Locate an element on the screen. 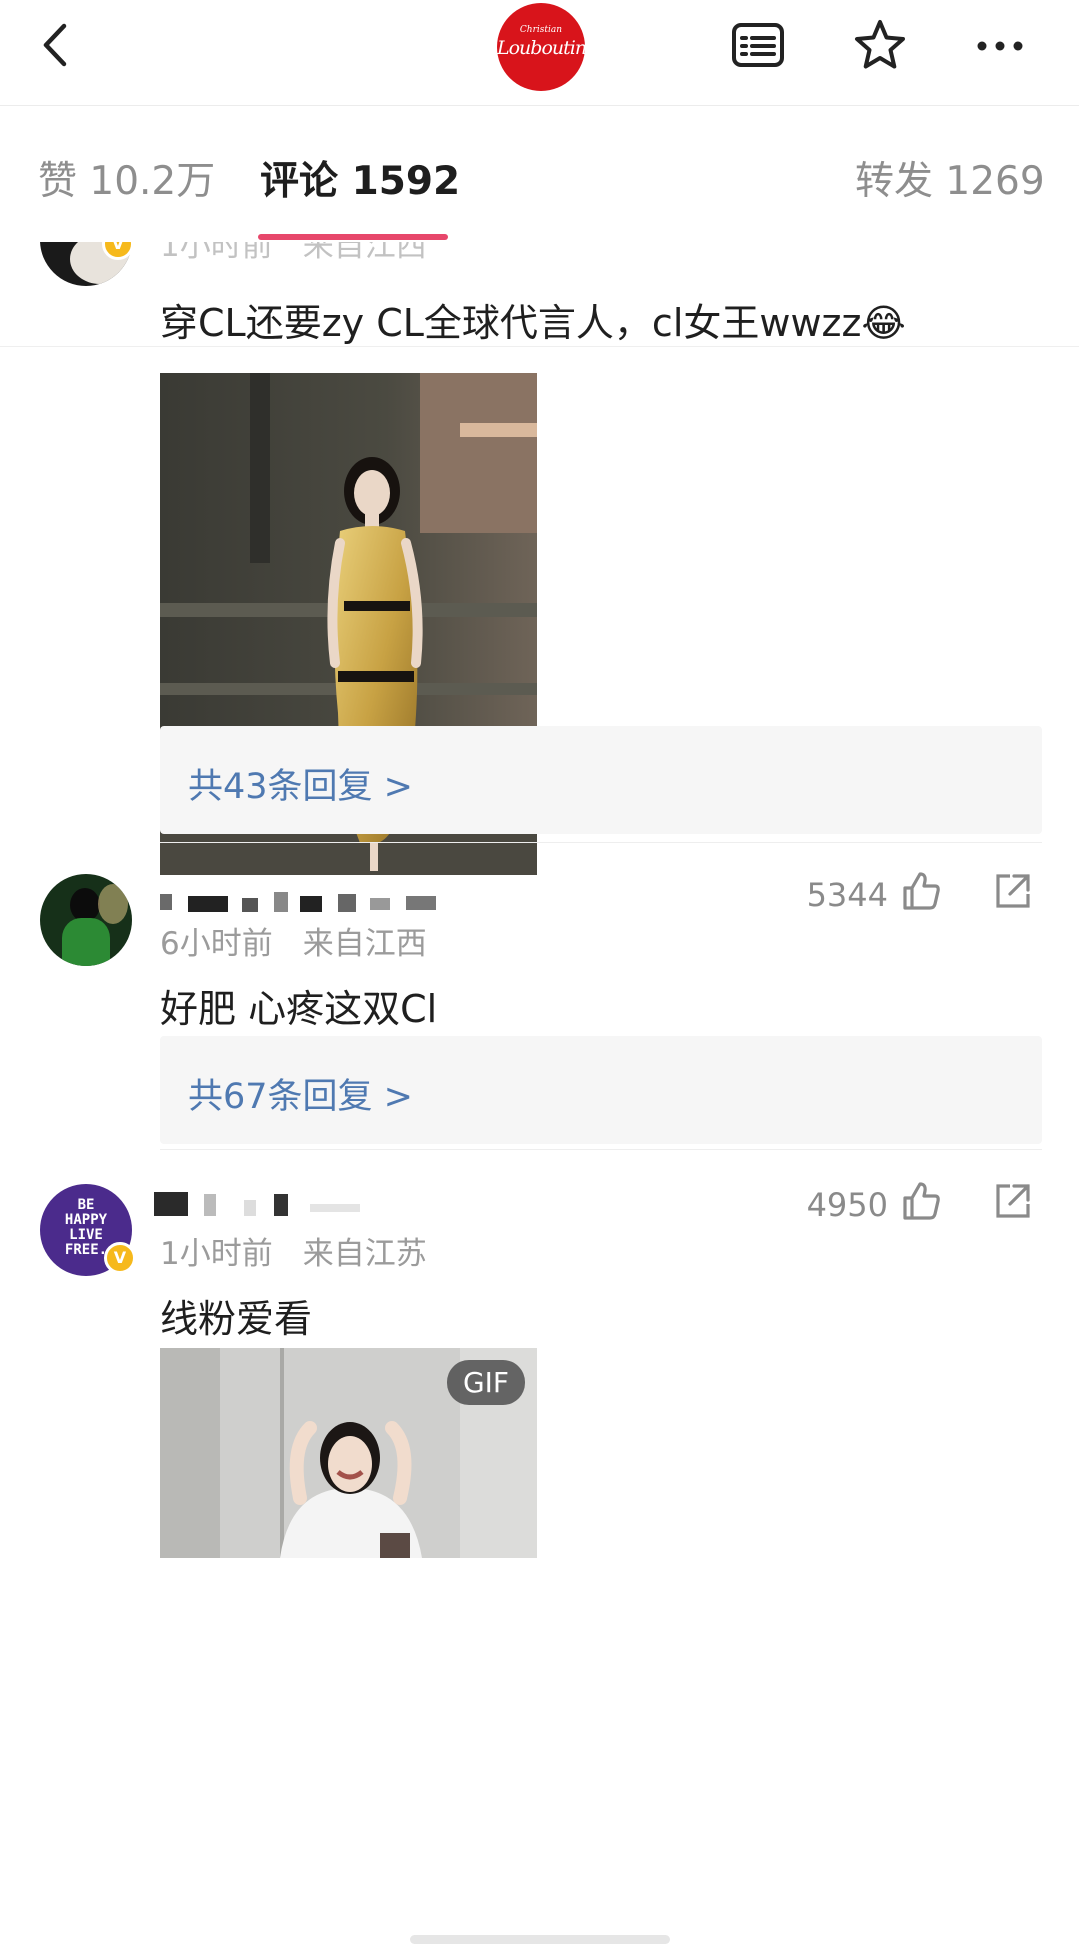  reply-count-button: 共43条回复 > is located at coordinates (601, 780).